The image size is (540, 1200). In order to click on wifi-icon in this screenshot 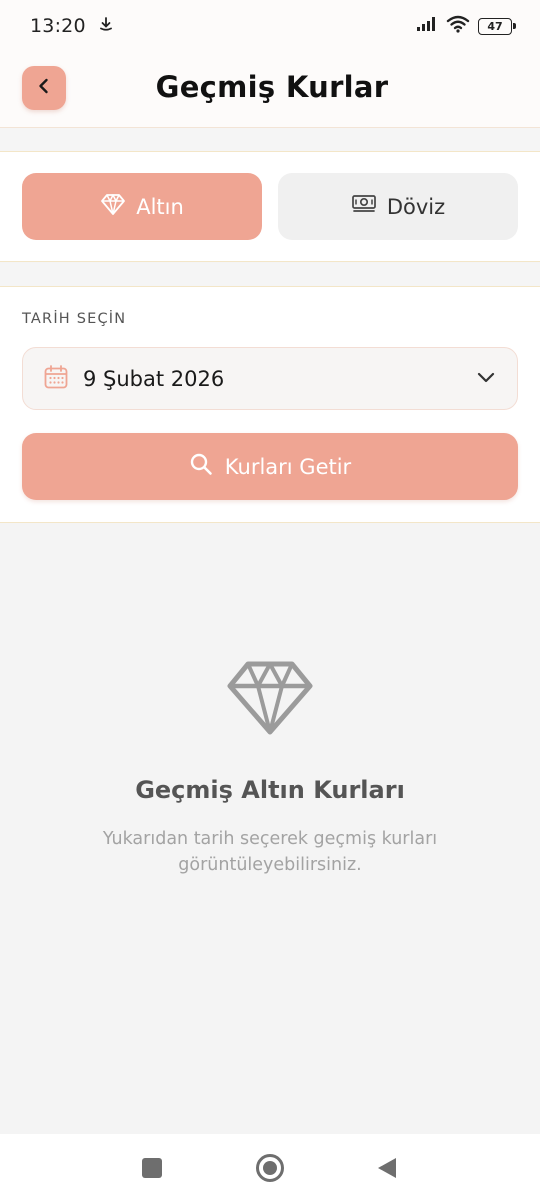, I will do `click(458, 26)`.